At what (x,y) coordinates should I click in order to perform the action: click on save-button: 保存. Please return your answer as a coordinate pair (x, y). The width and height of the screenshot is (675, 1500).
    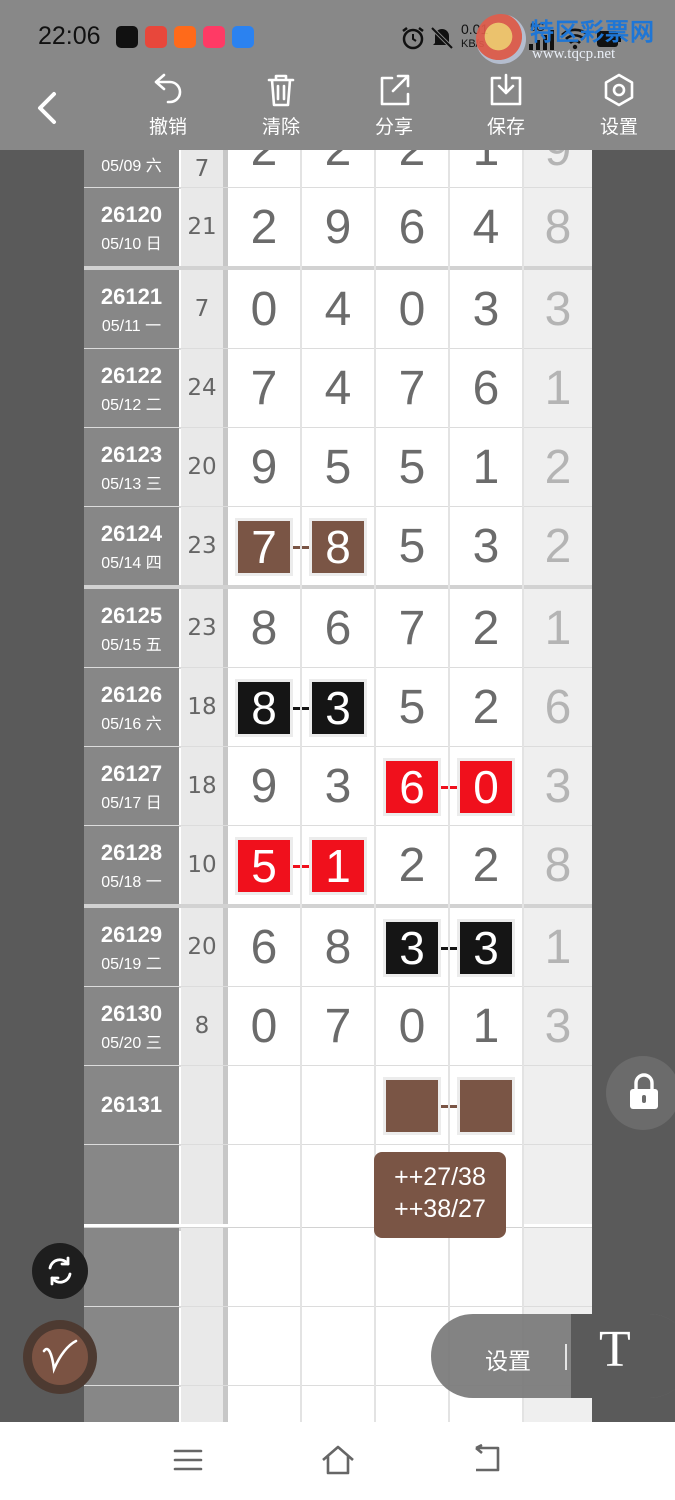
    Looking at the image, I should click on (506, 110).